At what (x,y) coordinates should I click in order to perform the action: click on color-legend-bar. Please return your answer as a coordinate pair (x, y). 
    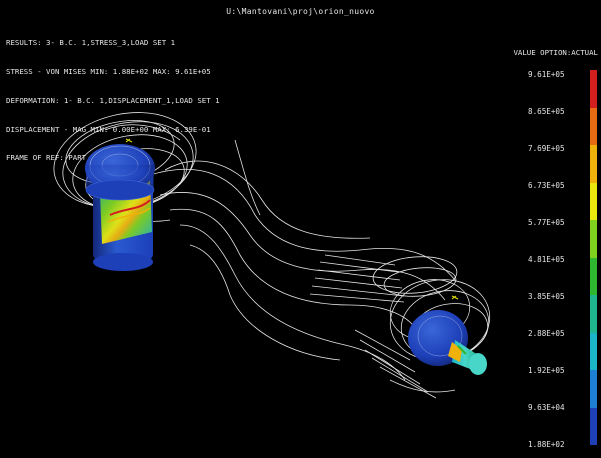
    Looking at the image, I should click on (593, 257).